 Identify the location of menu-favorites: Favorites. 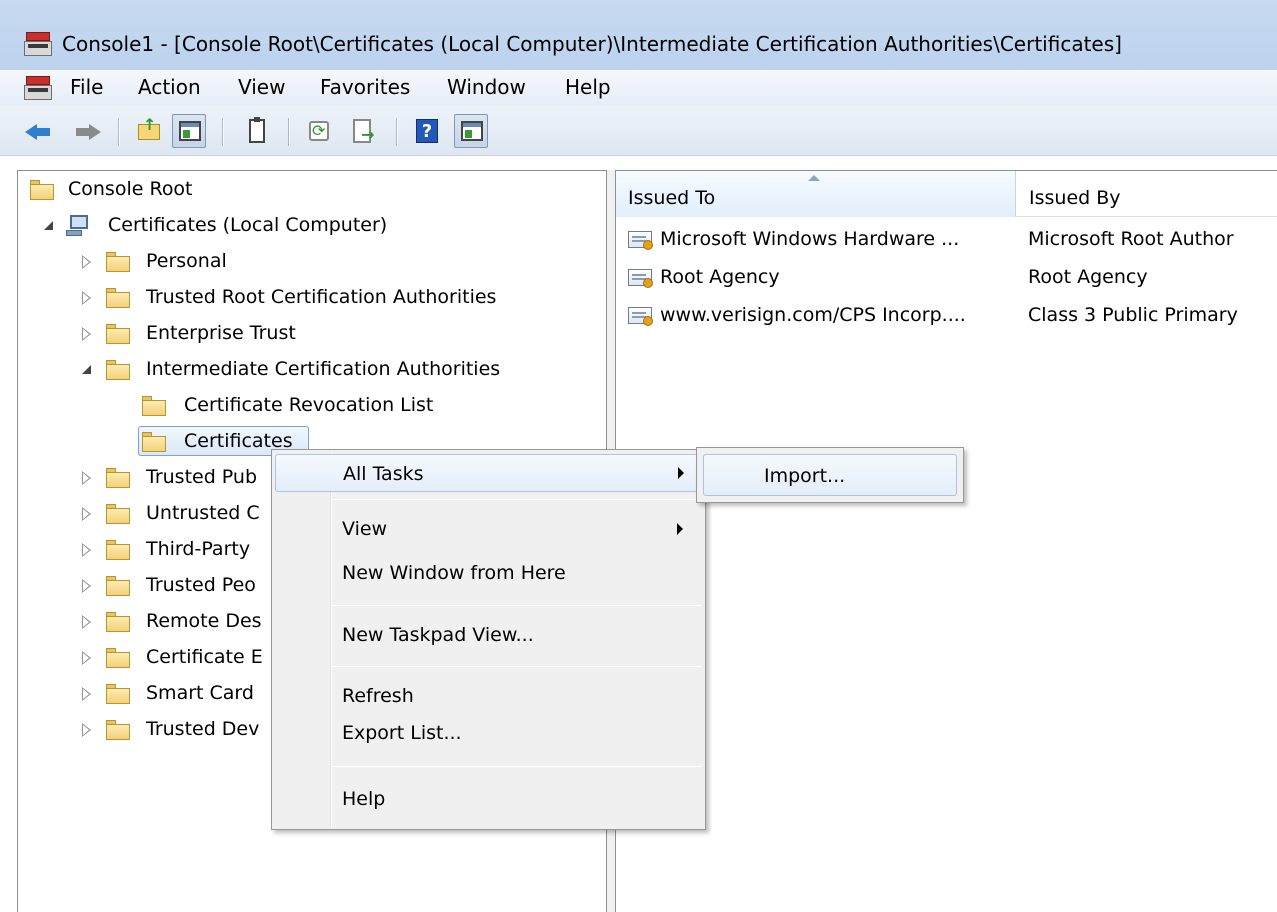
(365, 87).